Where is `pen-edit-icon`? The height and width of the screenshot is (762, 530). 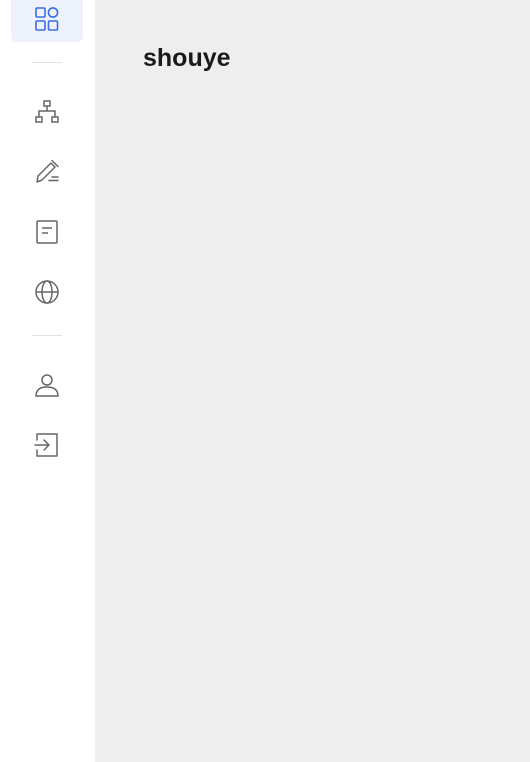 pen-edit-icon is located at coordinates (47, 171).